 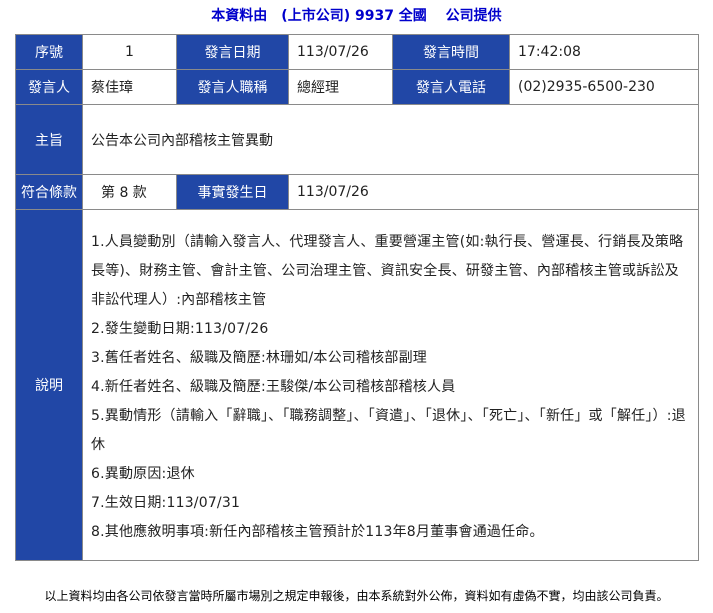 I want to click on subject-value: 公告本公司內部稽核主管異動, so click(x=390, y=139).